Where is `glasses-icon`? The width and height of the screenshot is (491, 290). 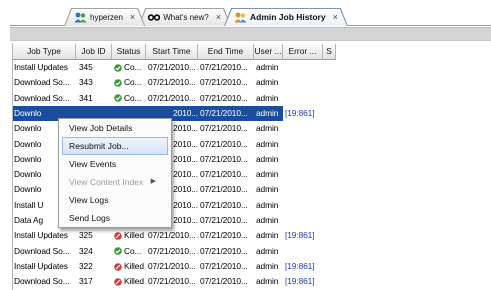
glasses-icon is located at coordinates (154, 17).